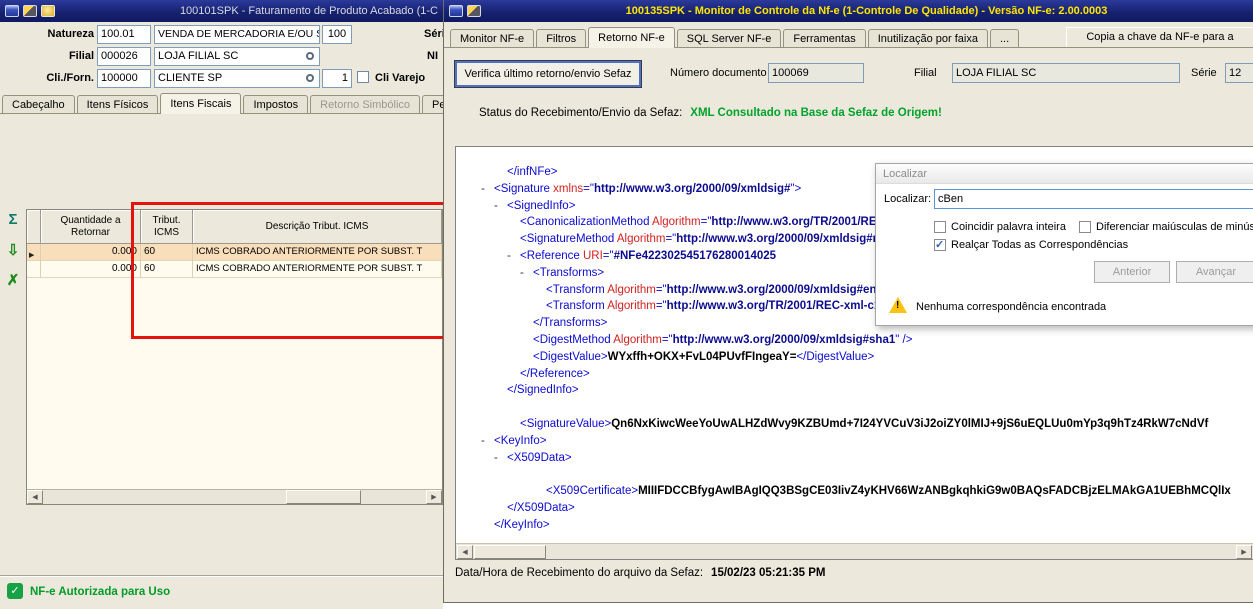 The height and width of the screenshot is (609, 1253). What do you see at coordinates (237, 56) in the screenshot?
I see `filial-desc-field: LOJA FILIAL SC` at bounding box center [237, 56].